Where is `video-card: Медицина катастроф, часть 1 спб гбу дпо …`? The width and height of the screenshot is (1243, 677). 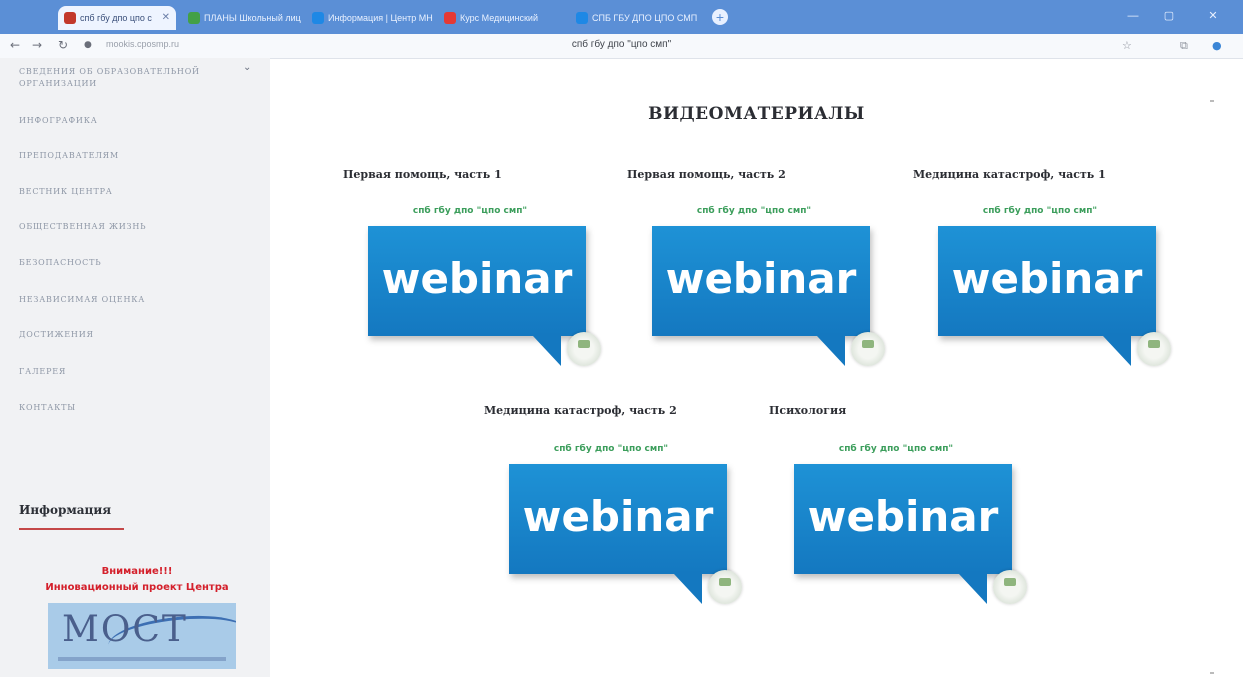
video-card: Медицина катастроф, часть 1 спб гбу дпо … is located at coordinates (1043, 267).